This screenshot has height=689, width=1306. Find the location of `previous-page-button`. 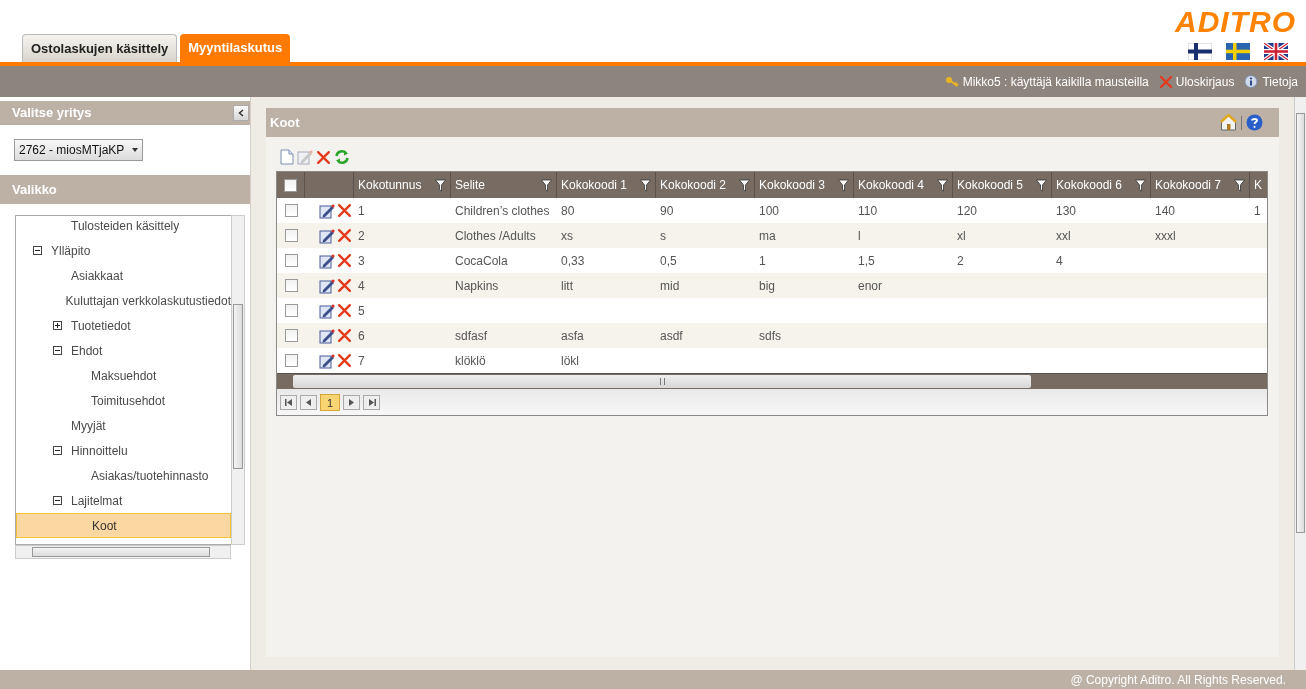

previous-page-button is located at coordinates (308, 402).